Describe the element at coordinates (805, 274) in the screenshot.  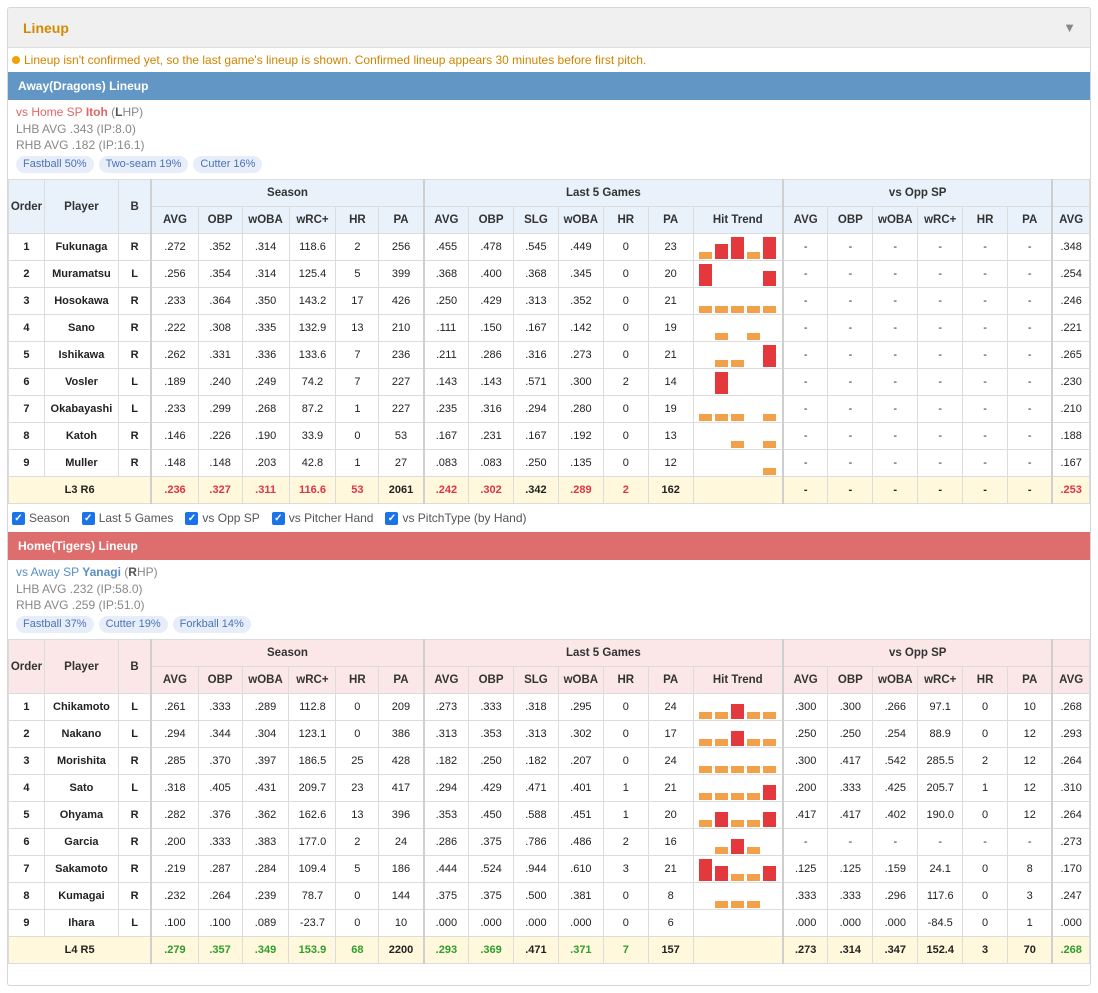
I see `opp-sp-stat: -` at that location.